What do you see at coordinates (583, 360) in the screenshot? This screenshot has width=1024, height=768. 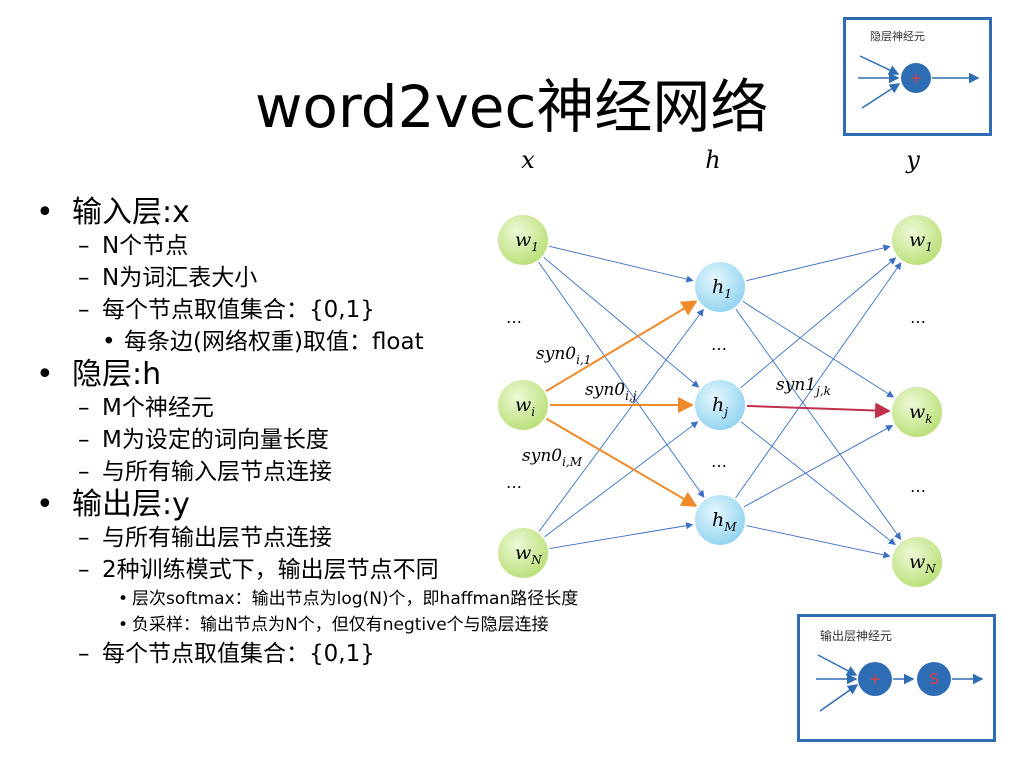 I see `edge-weight-subscript: i,1` at bounding box center [583, 360].